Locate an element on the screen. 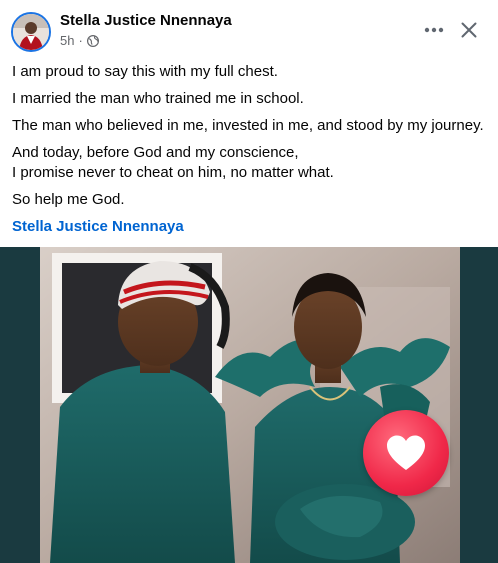 This screenshot has height=563, width=498. globe-icon is located at coordinates (92, 40).